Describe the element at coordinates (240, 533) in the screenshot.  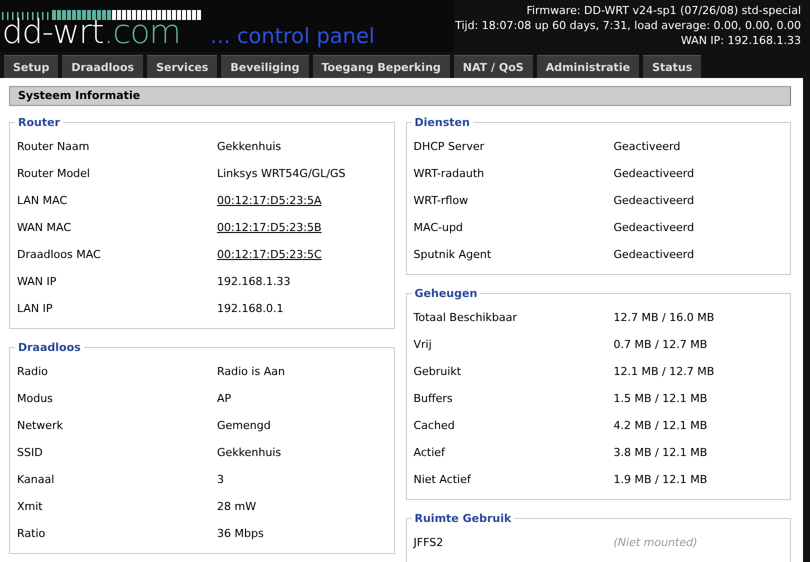
I see `row-value: 36 Mbps` at that location.